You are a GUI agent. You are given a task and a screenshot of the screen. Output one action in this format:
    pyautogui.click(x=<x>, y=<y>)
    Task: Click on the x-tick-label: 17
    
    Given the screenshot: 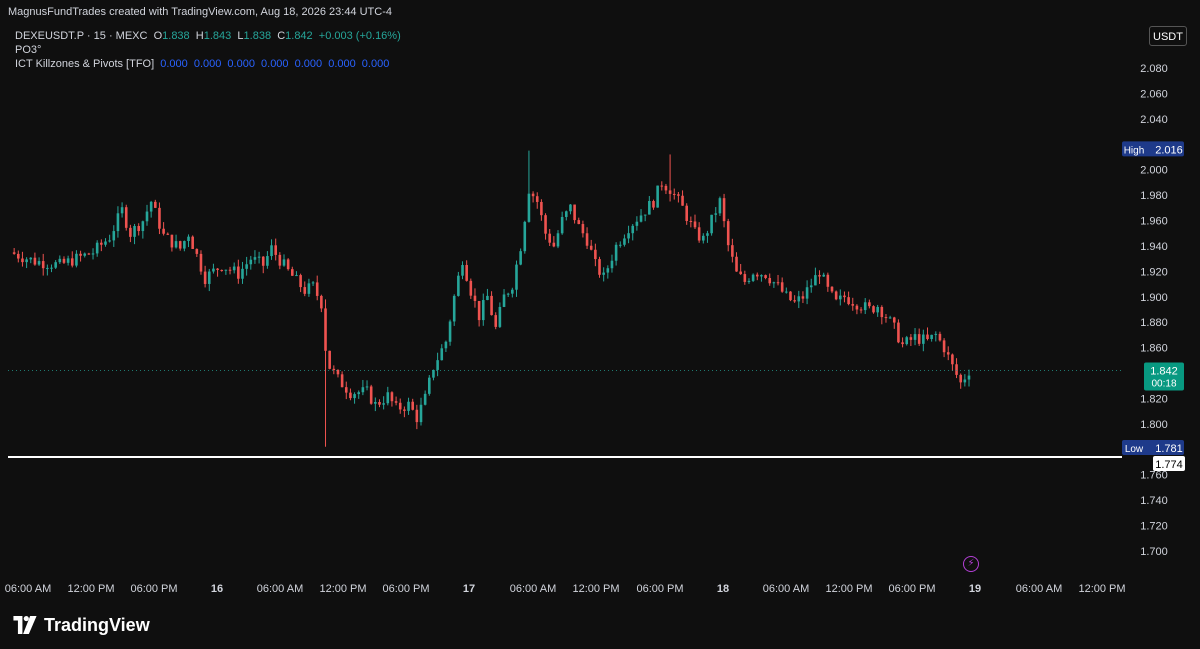 What is the action you would take?
    pyautogui.click(x=469, y=589)
    